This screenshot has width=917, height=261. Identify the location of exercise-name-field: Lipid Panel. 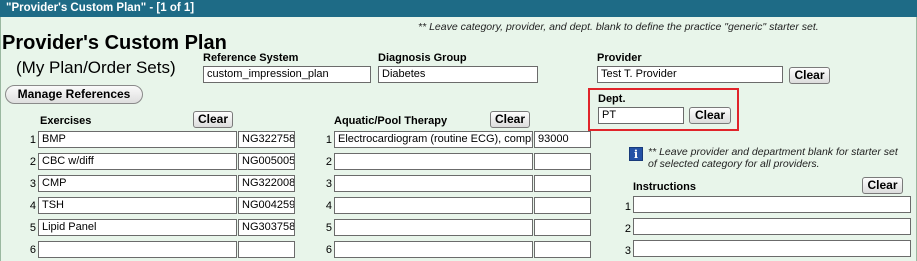
(137, 227).